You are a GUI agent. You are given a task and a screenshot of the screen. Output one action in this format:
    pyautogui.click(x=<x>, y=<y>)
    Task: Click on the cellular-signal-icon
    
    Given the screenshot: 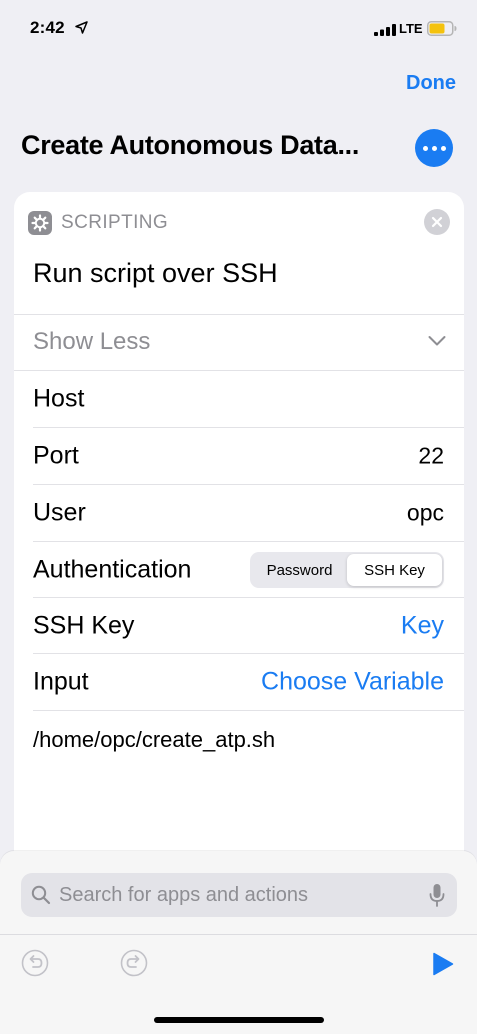 What is the action you would take?
    pyautogui.click(x=385, y=30)
    